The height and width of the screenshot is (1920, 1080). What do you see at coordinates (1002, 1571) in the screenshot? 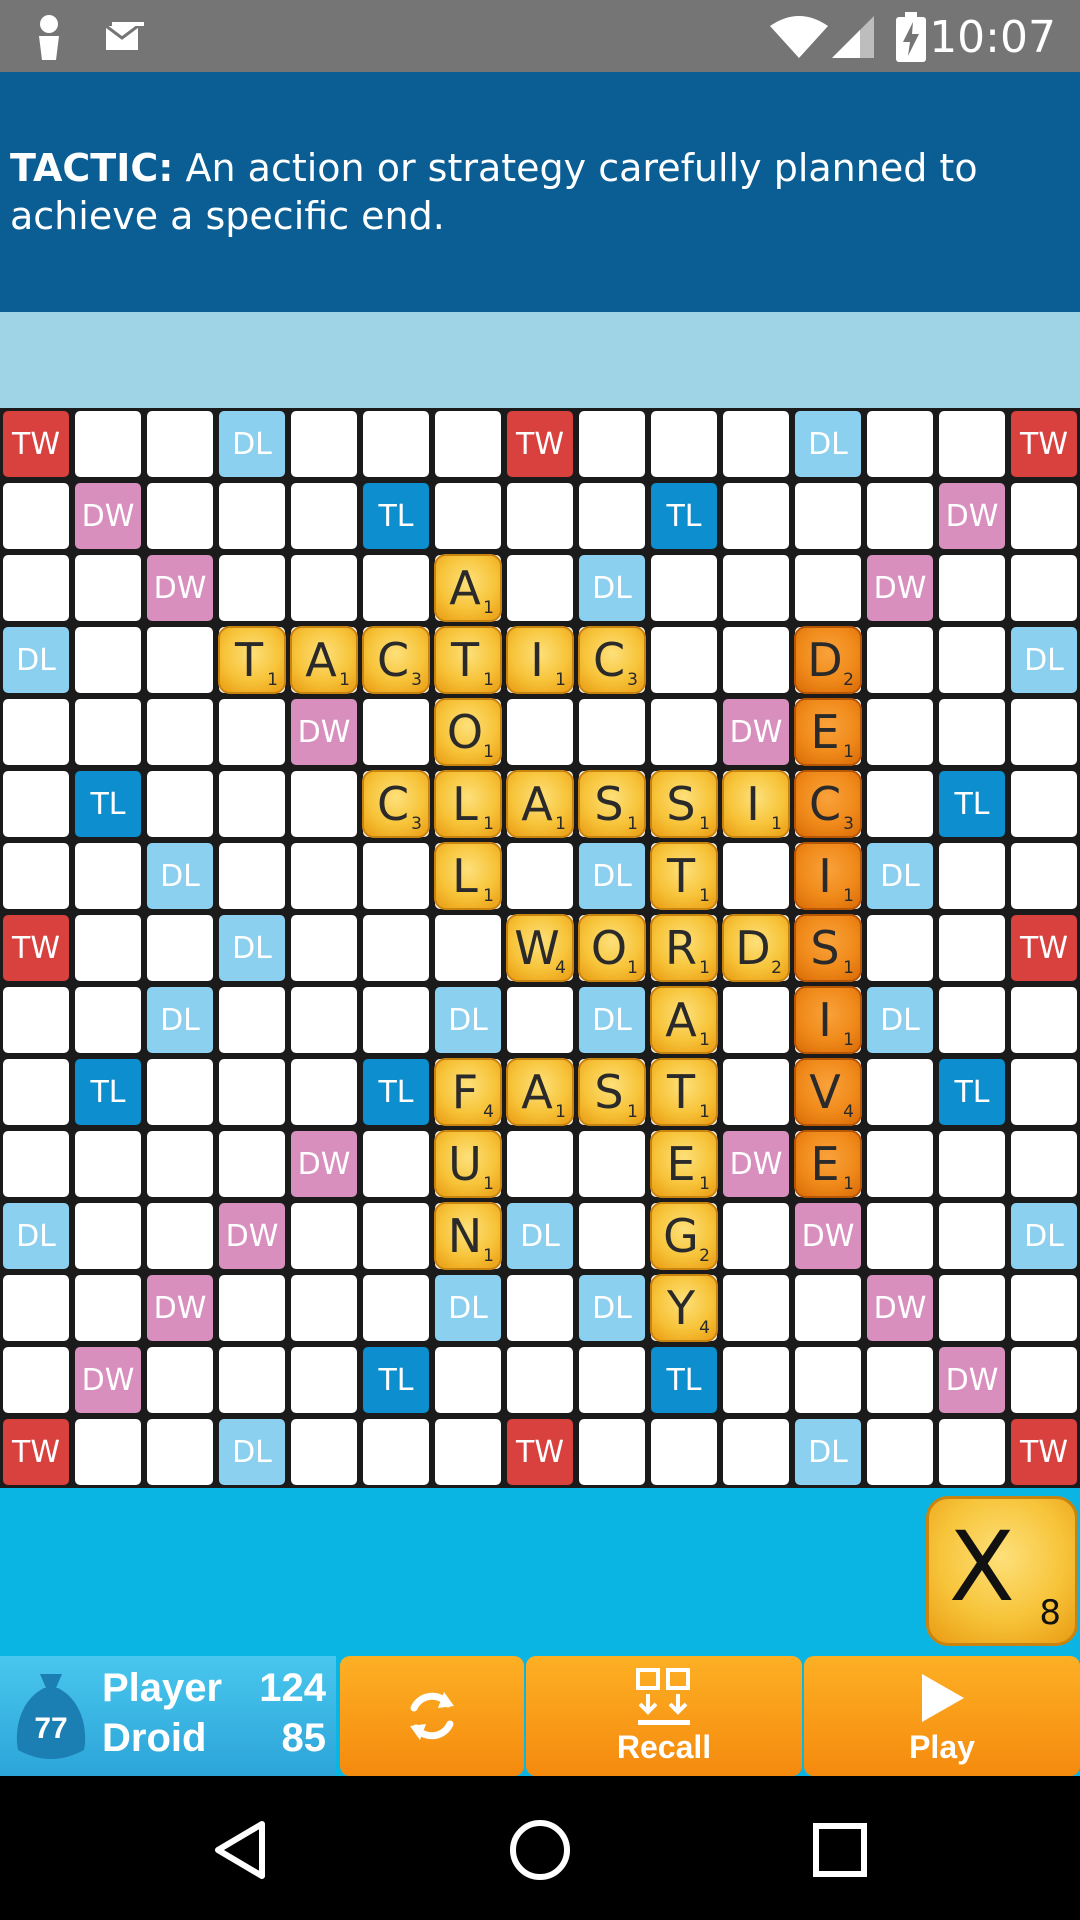
I see `rack-tile: X 8` at bounding box center [1002, 1571].